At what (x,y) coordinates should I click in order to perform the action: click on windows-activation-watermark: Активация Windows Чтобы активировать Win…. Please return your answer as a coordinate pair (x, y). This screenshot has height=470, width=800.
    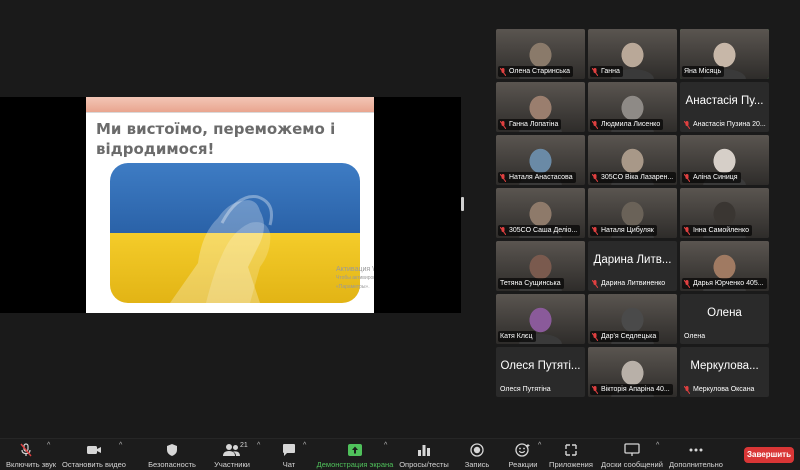
    Looking at the image, I should click on (355, 278).